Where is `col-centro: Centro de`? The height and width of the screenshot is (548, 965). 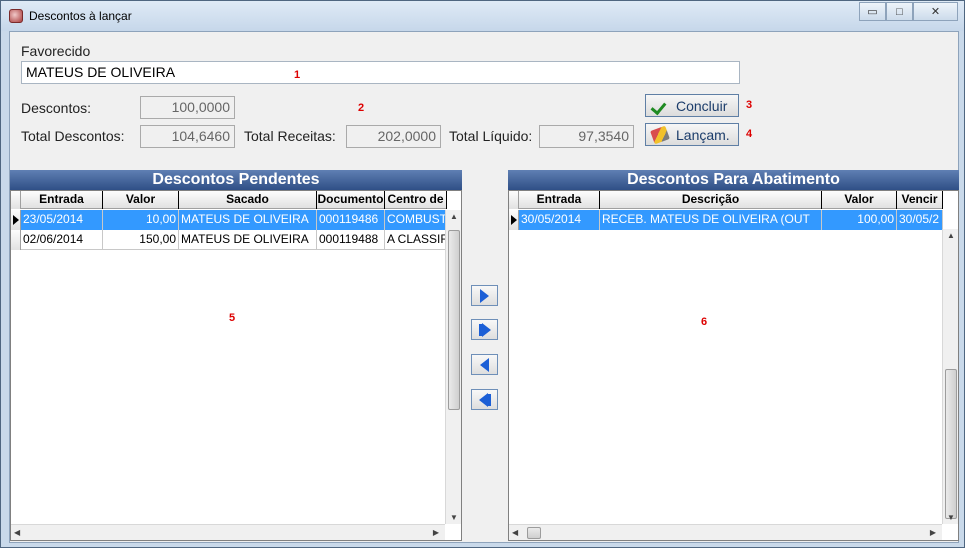
col-centro: Centro de is located at coordinates (416, 200).